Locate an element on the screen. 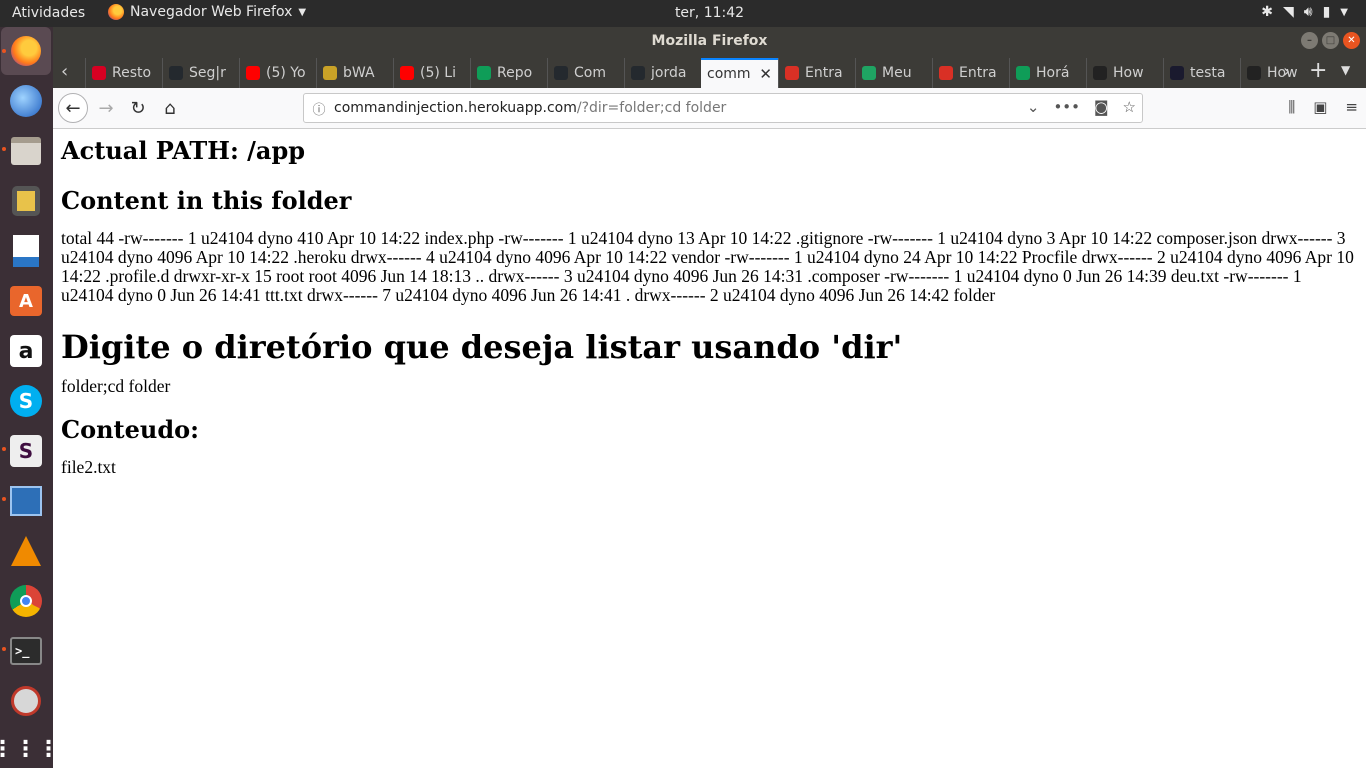 This screenshot has height=768, width=1366. reload-button: ↻ is located at coordinates (138, 108).